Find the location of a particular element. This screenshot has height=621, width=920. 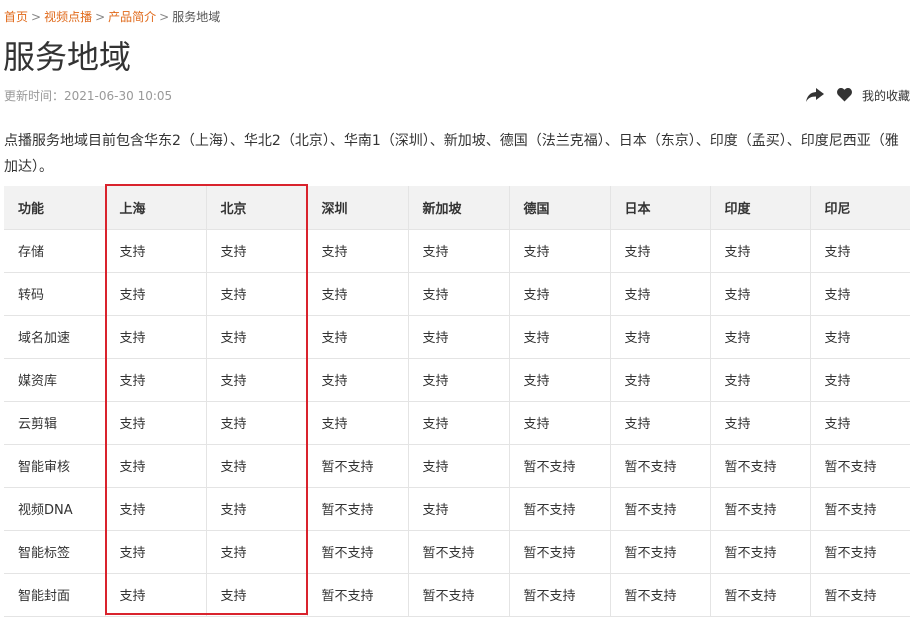

table-row: 智能封面 支持 支持 暂不支持 暂不支持 暂不支持 暂不支持 暂不支持 暂不支持 is located at coordinates (457, 594).